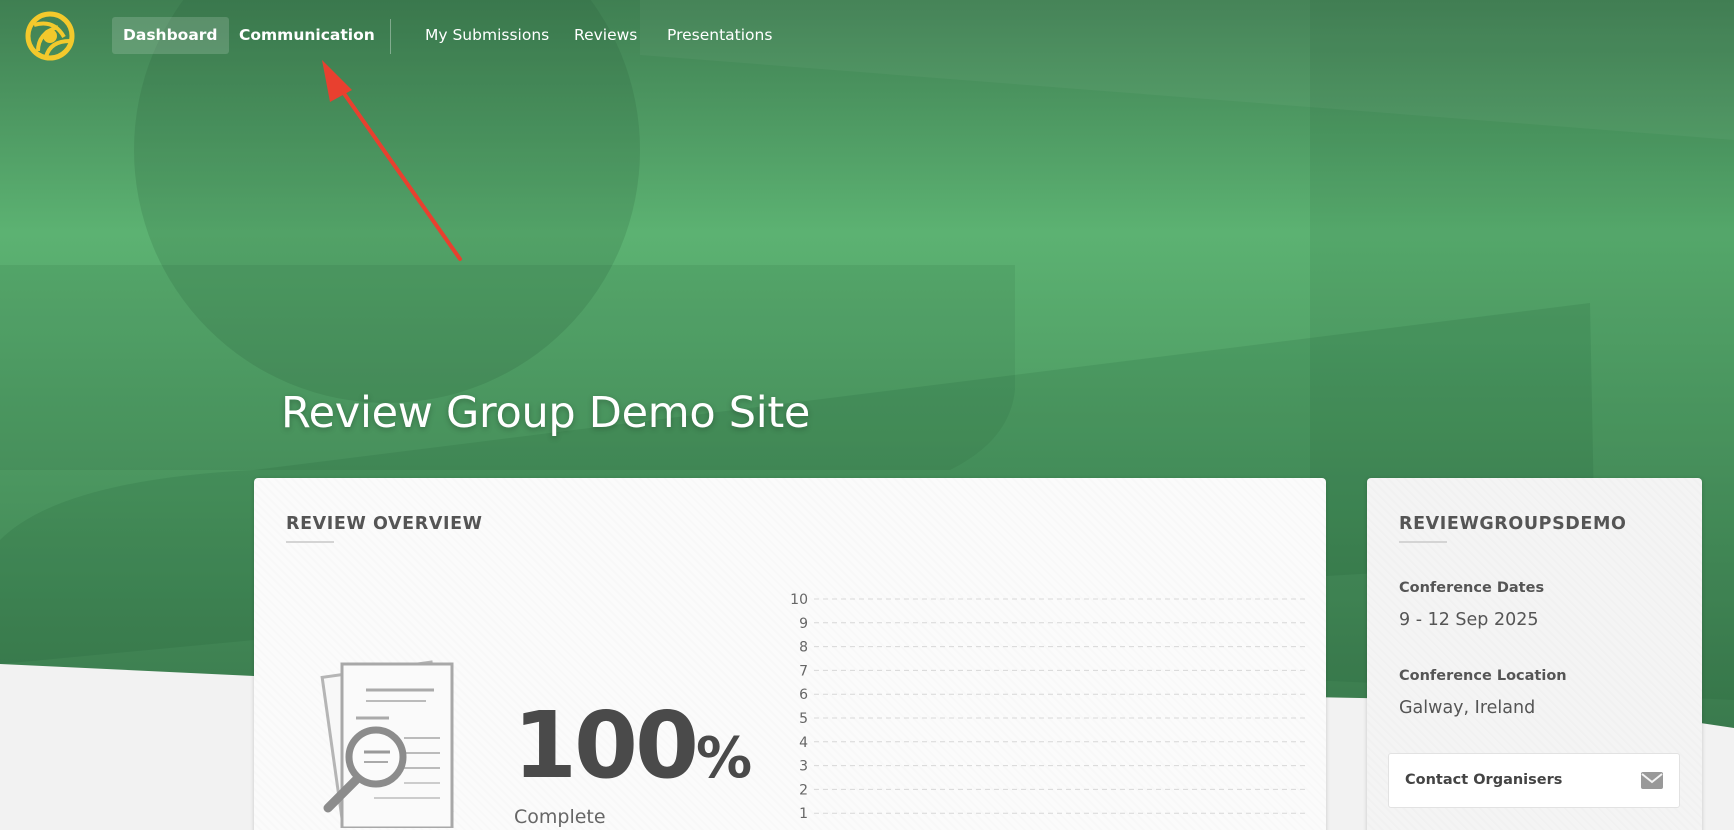 Image resolution: width=1734 pixels, height=830 pixels. Describe the element at coordinates (560, 817) in the screenshot. I see `complete-label: Complete` at that location.